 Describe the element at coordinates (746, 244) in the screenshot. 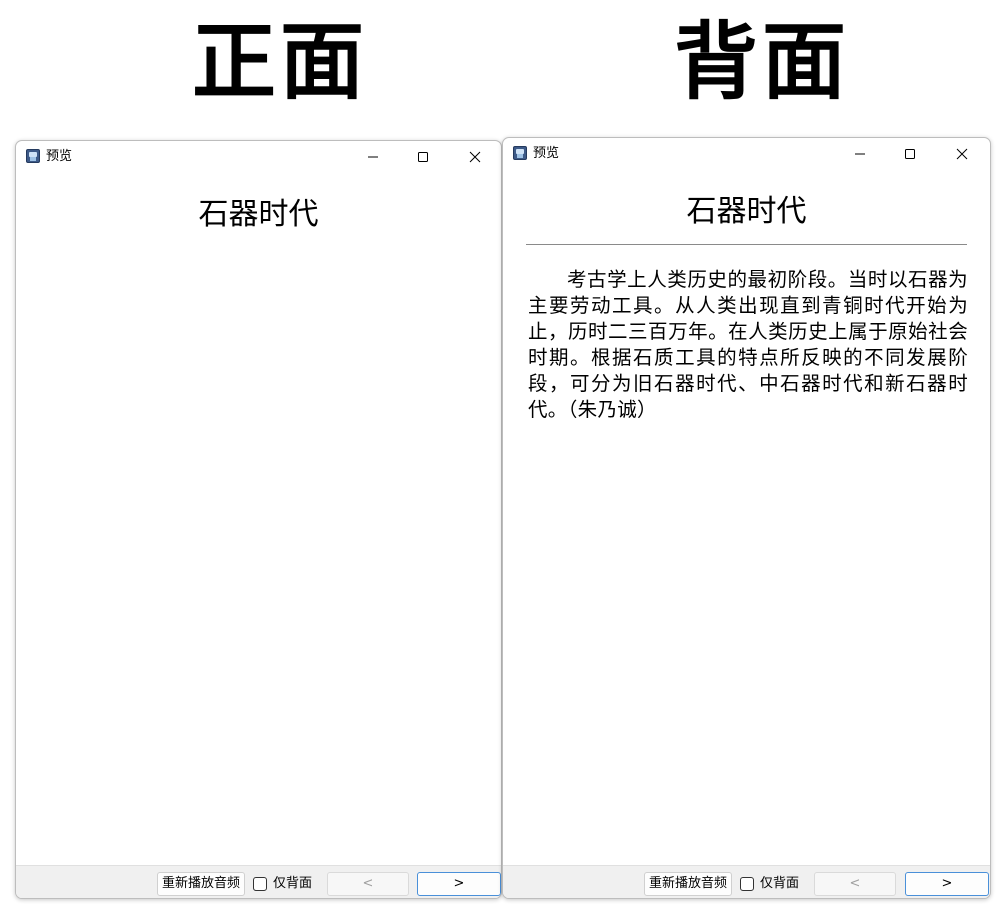

I see `title-divider` at that location.